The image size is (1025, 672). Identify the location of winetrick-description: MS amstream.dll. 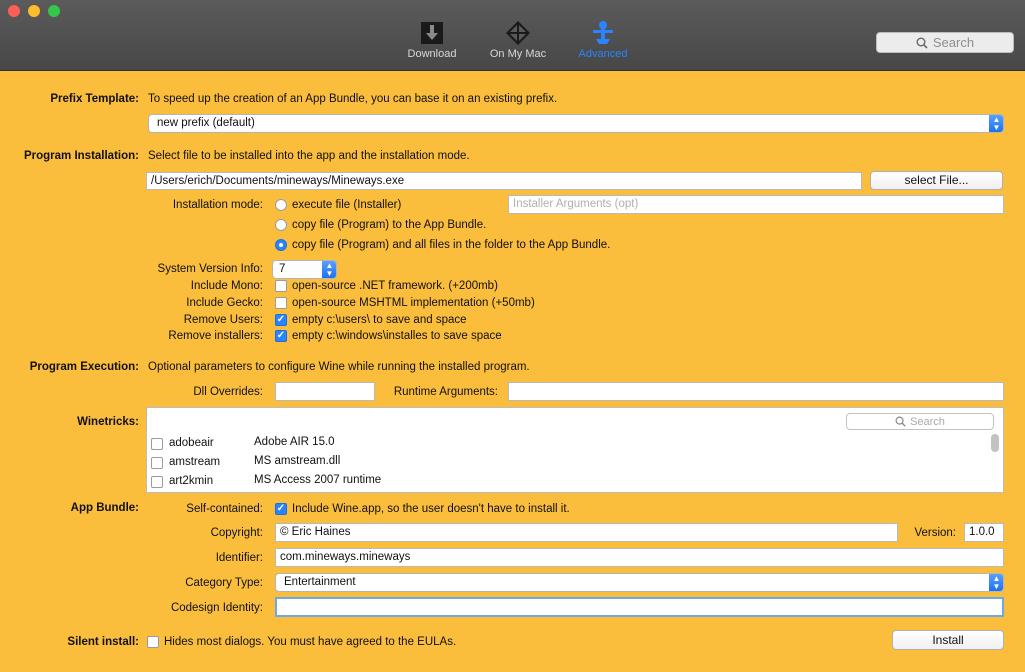
(297, 461).